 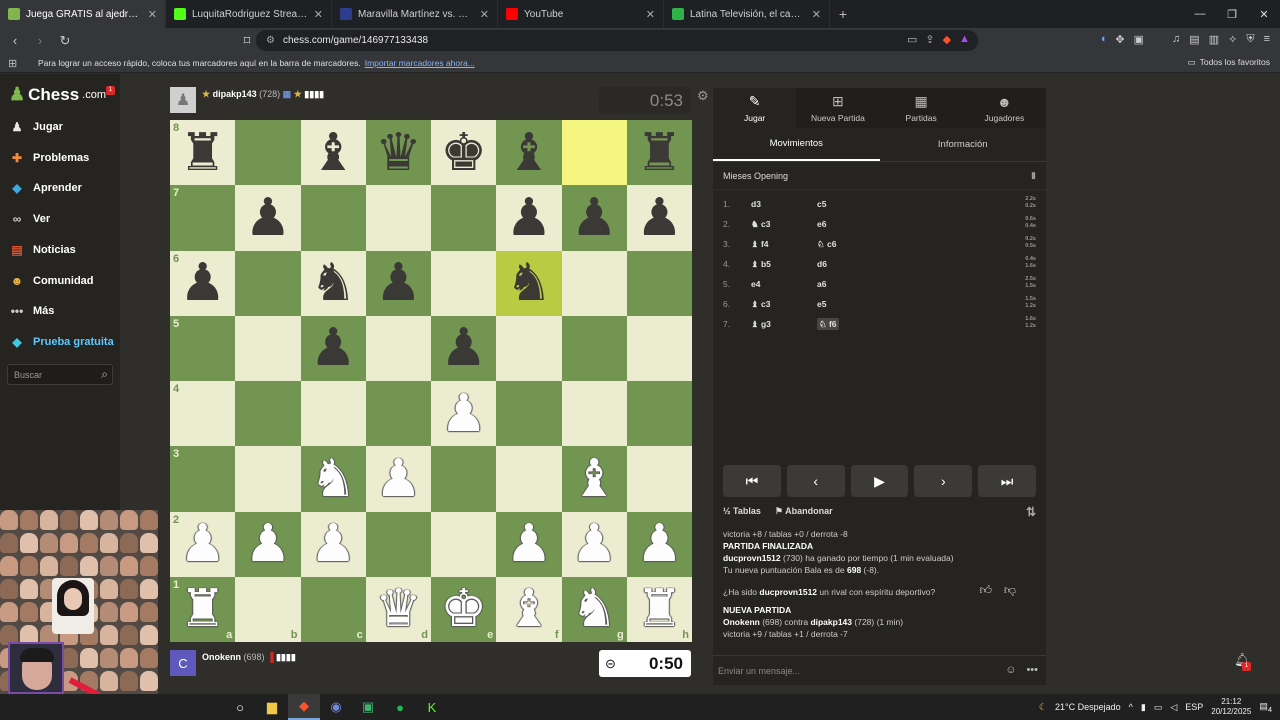 I want to click on square-e8: ♚, so click(x=464, y=153).